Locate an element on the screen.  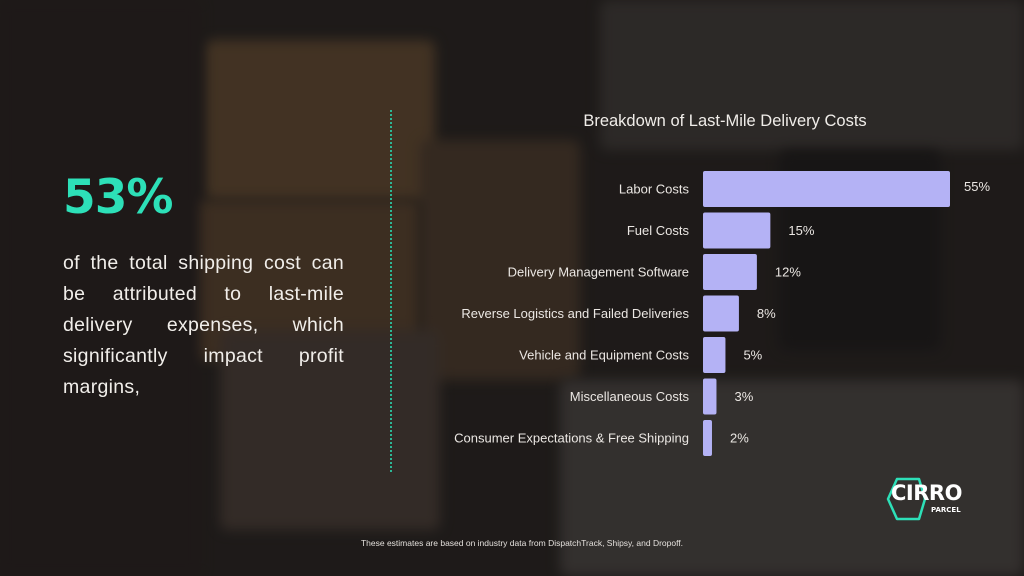
logo-subtitle: PARCEL is located at coordinates (946, 510).